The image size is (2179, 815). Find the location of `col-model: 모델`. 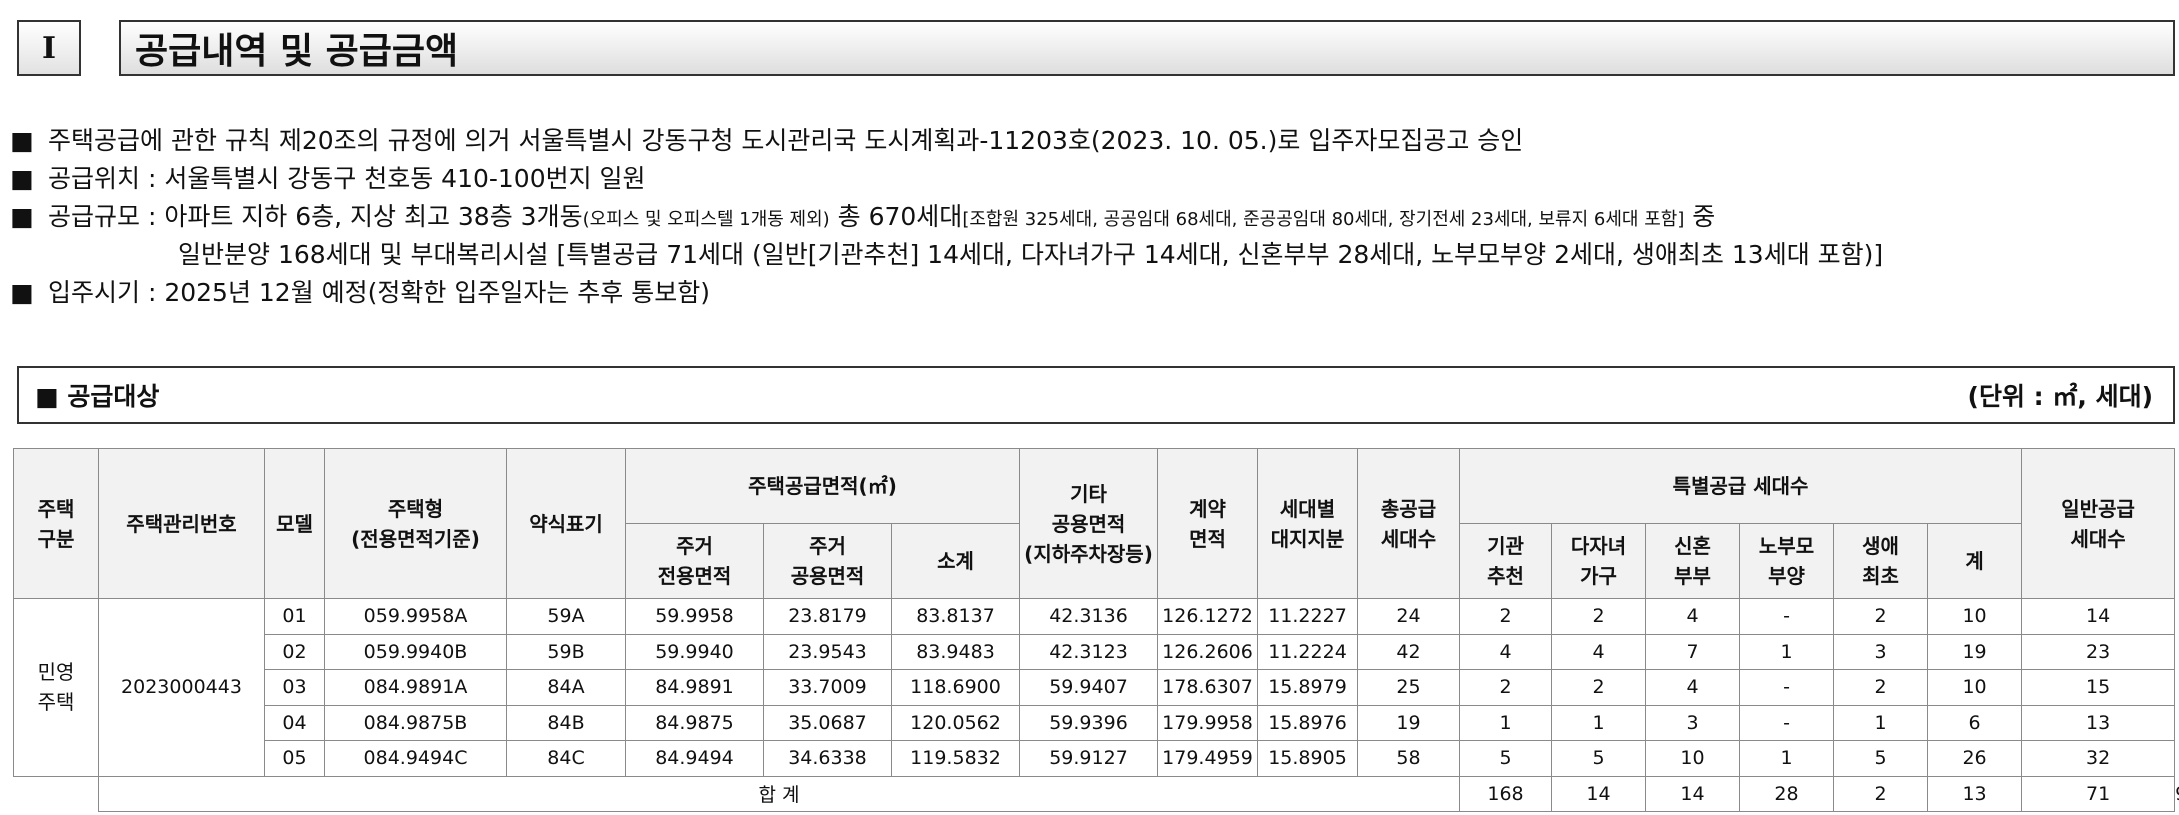

col-model: 모델 is located at coordinates (294, 523).